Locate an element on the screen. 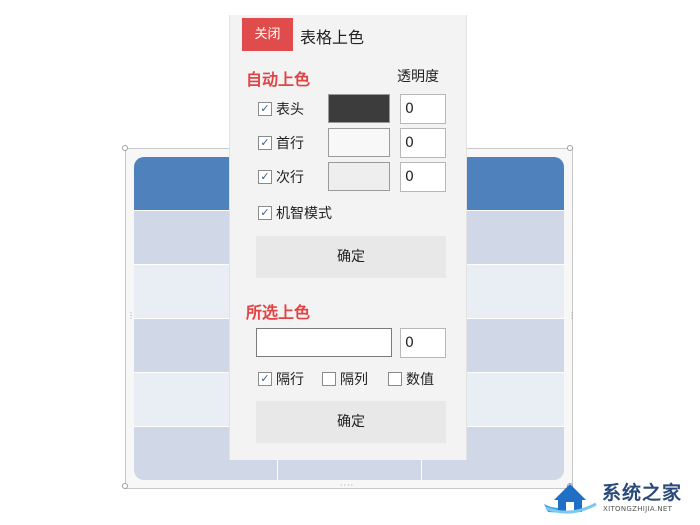  alternate-rows-option: ✓ 隔行 is located at coordinates (281, 379).